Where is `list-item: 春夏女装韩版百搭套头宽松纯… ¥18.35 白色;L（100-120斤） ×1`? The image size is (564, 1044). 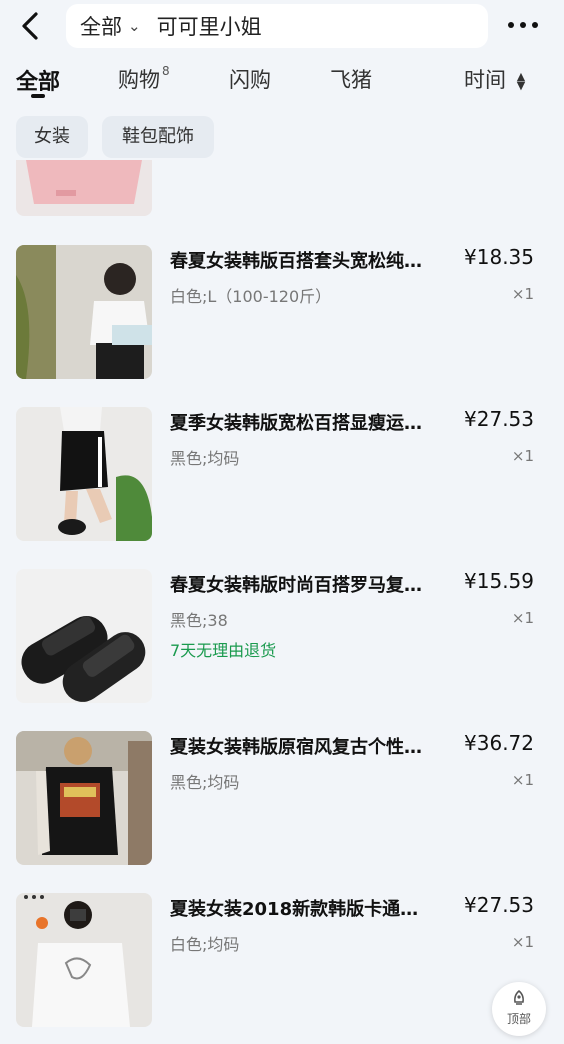 list-item: 春夏女装韩版百搭套头宽松纯… ¥18.35 白色;L（100-120斤） ×1 is located at coordinates (282, 313).